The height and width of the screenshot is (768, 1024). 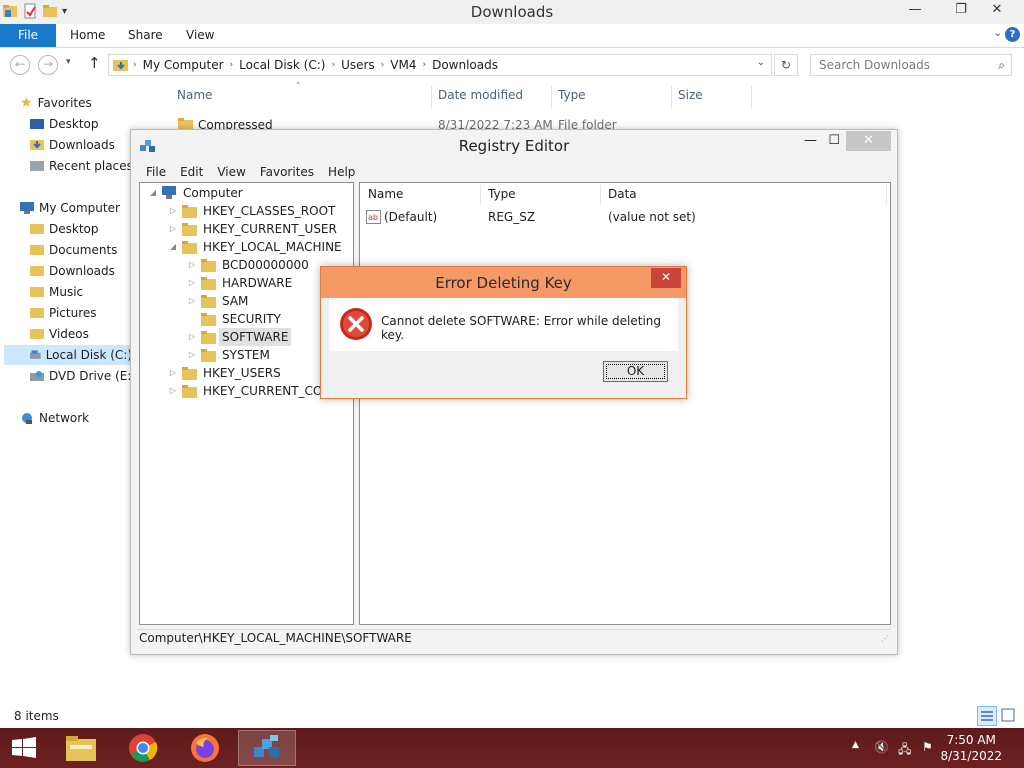 I want to click on taskbar-registry-editor, so click(x=267, y=748).